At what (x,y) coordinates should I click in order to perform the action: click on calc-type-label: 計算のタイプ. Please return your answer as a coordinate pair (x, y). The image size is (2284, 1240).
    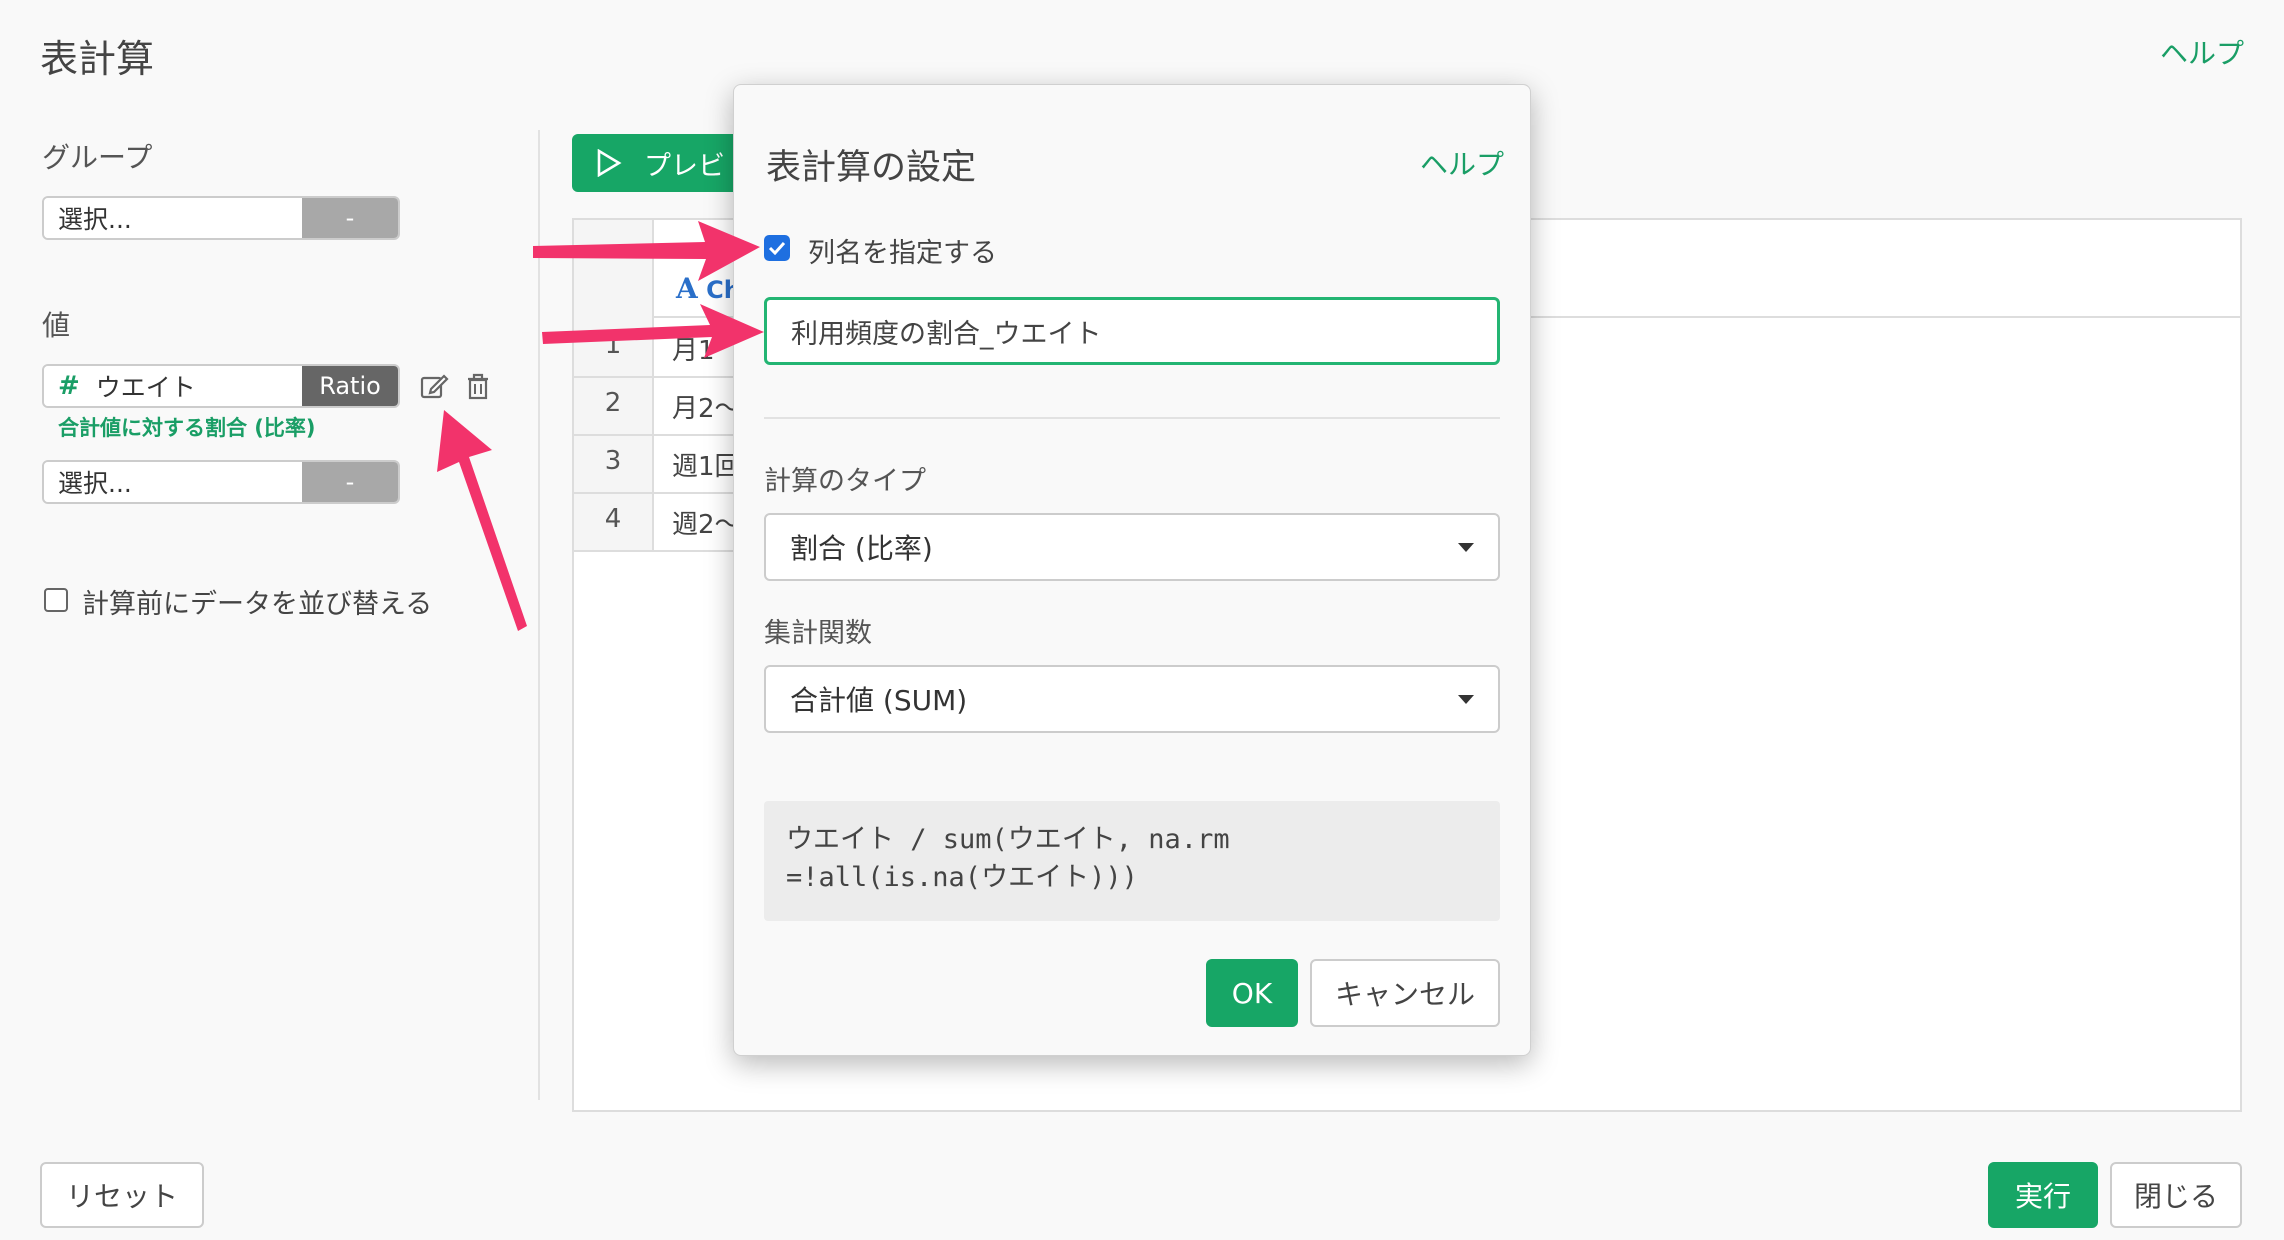
    Looking at the image, I should click on (845, 481).